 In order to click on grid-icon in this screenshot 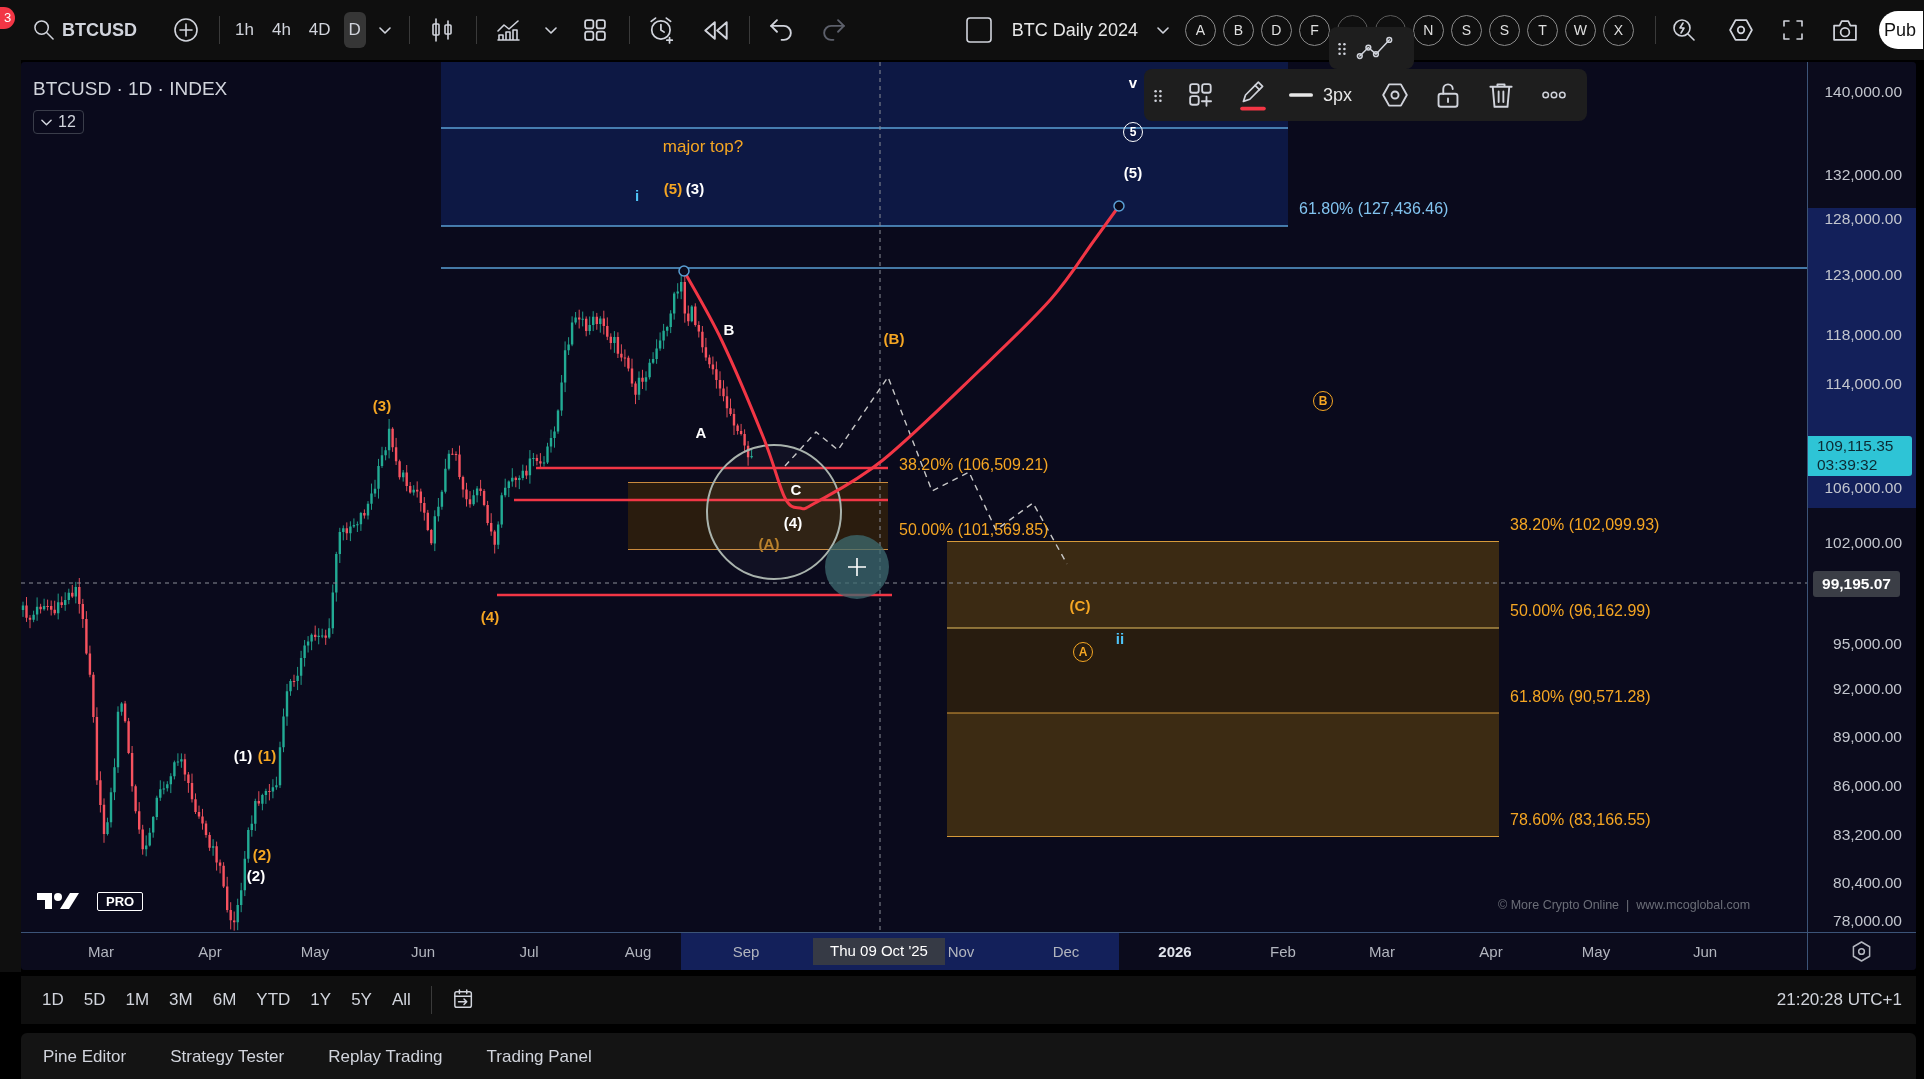, I will do `click(594, 30)`.